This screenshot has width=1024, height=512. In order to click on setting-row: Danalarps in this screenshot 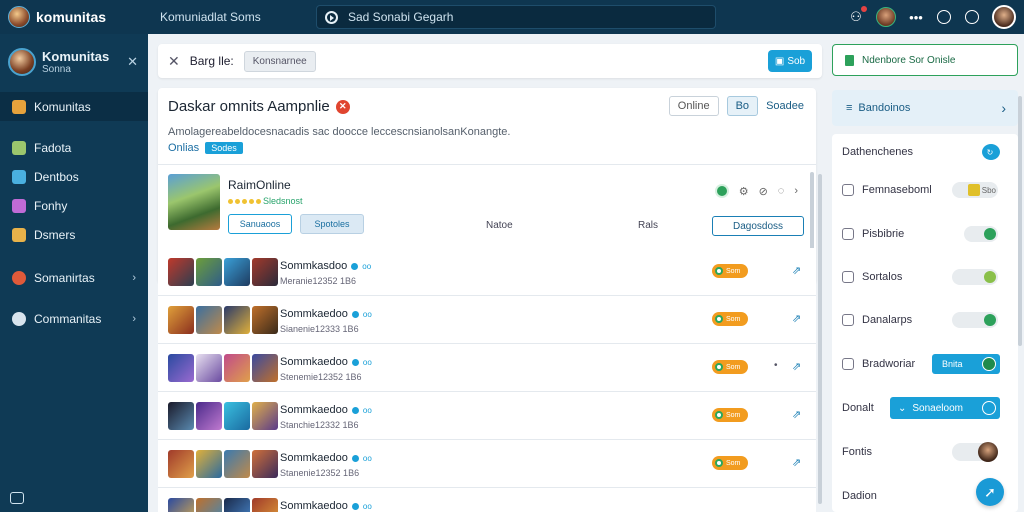, I will do `click(925, 320)`.